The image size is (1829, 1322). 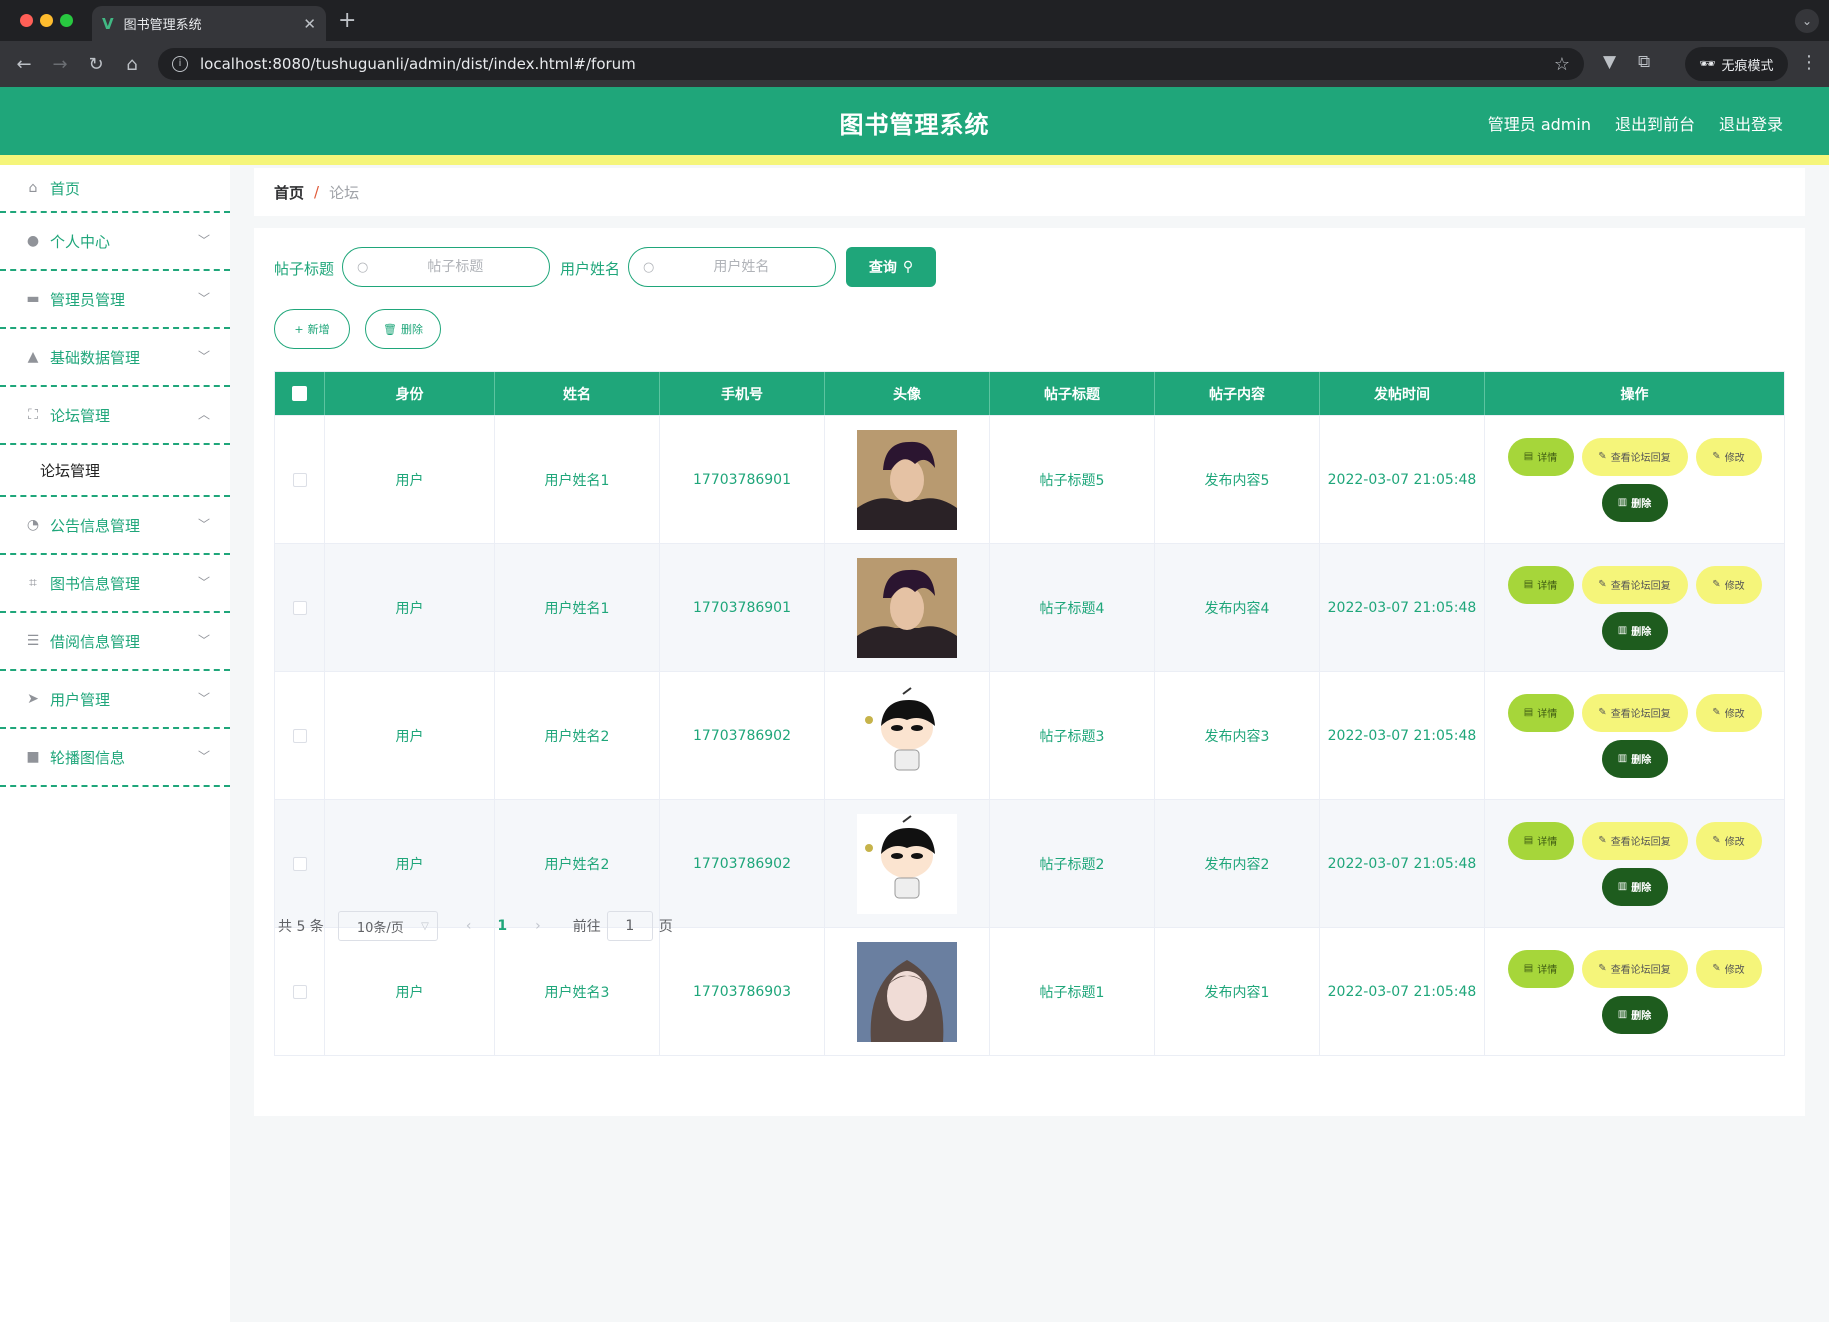 I want to click on prev-page-icon: ‹, so click(x=469, y=926).